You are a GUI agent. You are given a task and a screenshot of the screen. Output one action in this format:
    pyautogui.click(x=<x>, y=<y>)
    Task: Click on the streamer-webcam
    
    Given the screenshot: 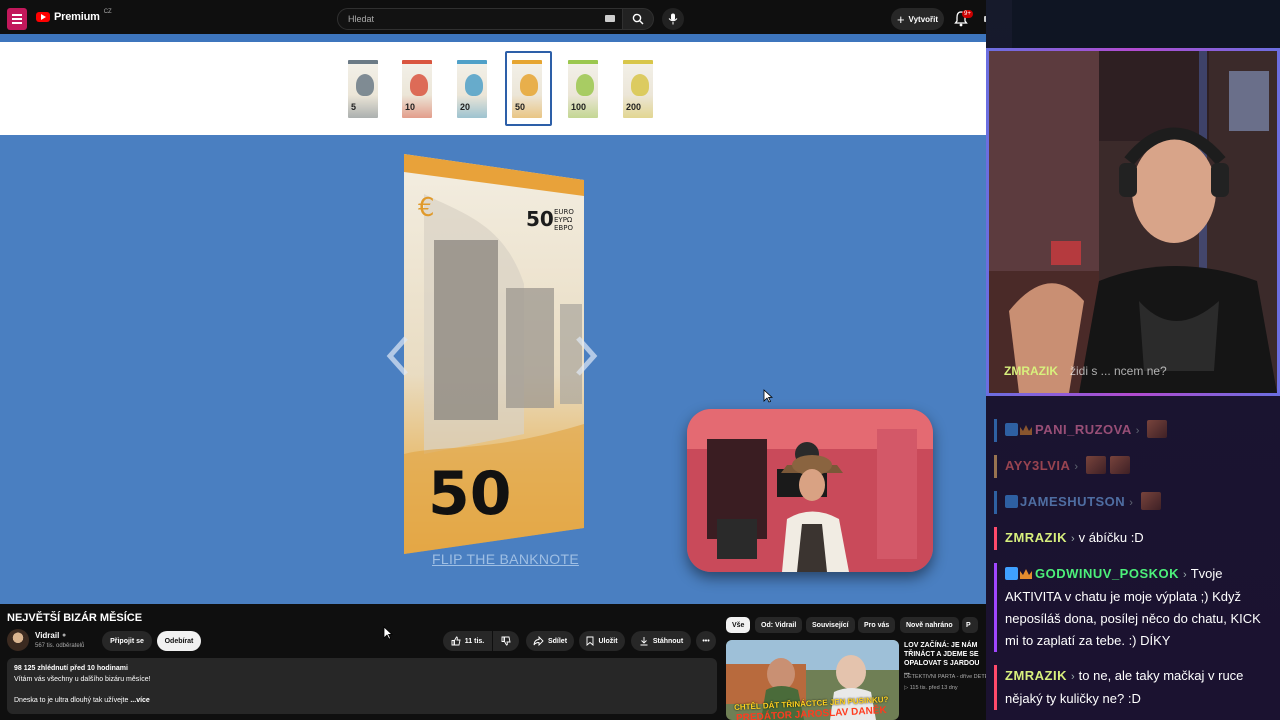 What is the action you would take?
    pyautogui.click(x=1133, y=222)
    